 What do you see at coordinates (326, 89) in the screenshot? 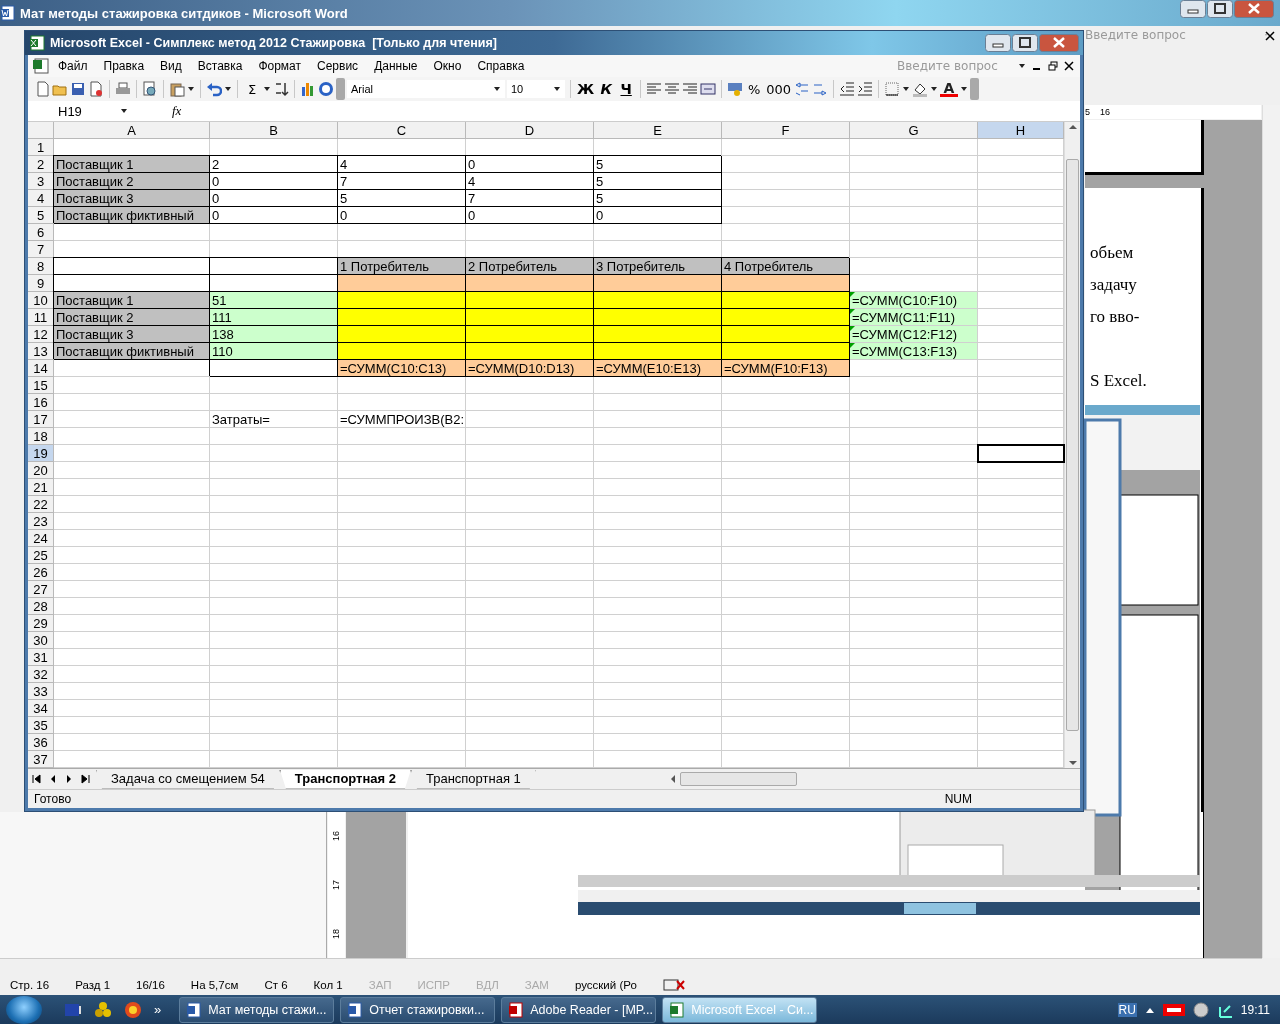
I see `help-icon` at bounding box center [326, 89].